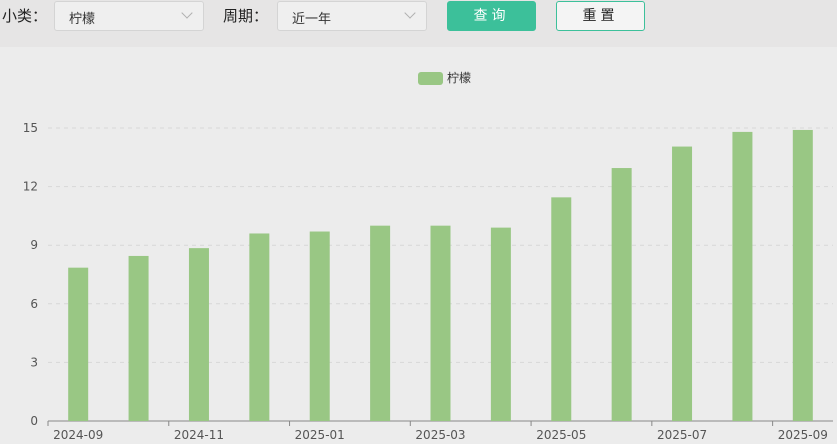  I want to click on period-select-value: 近一年, so click(312, 19).